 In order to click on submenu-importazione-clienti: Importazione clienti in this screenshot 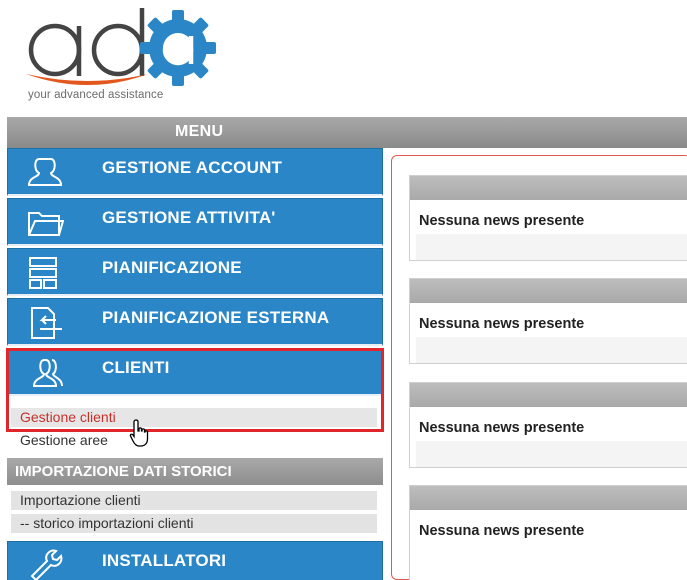, I will do `click(194, 500)`.